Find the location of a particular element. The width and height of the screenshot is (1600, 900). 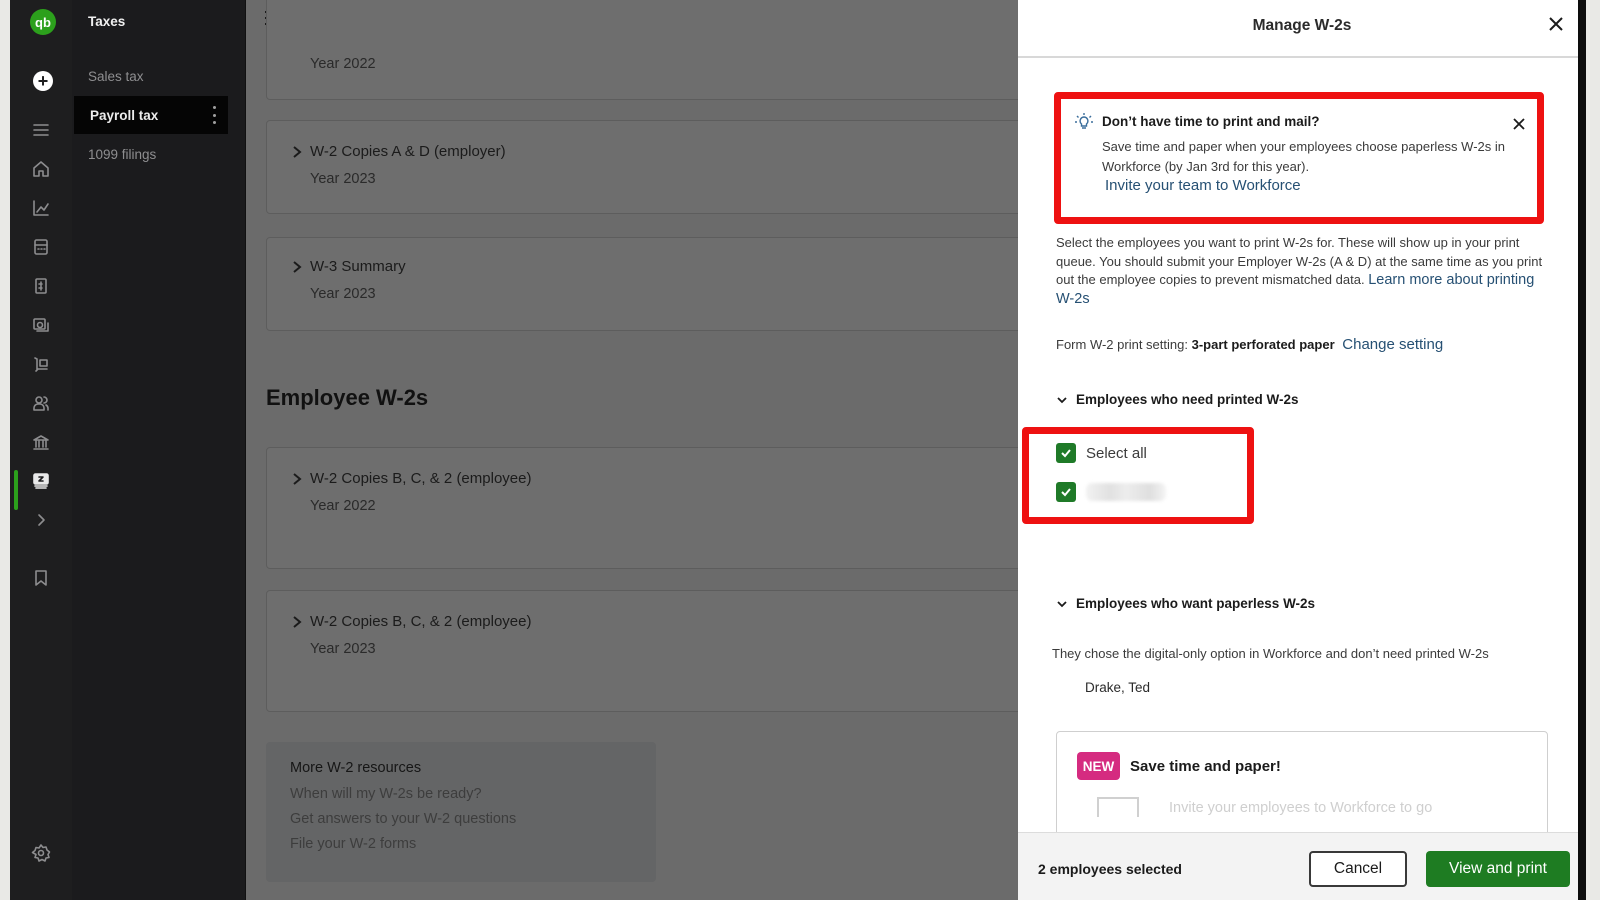

subnav-item-sales-tax: Sales tax is located at coordinates (159, 76).